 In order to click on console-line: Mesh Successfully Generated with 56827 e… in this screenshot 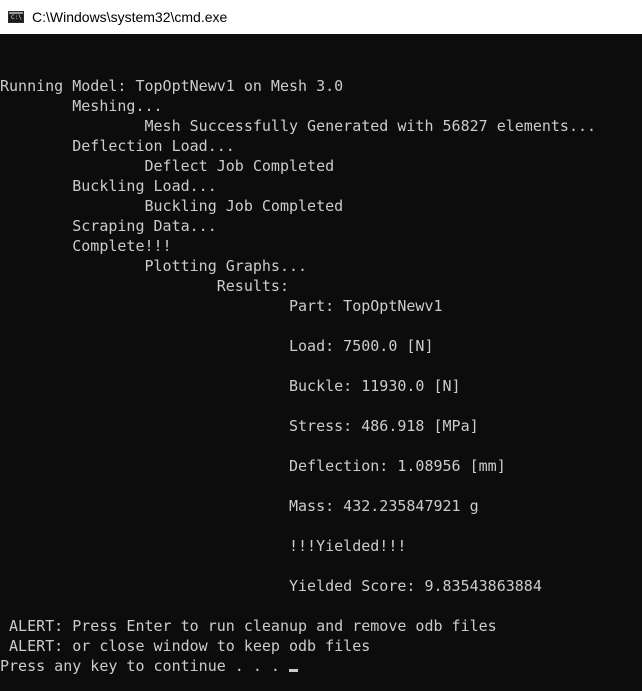, I will do `click(321, 126)`.